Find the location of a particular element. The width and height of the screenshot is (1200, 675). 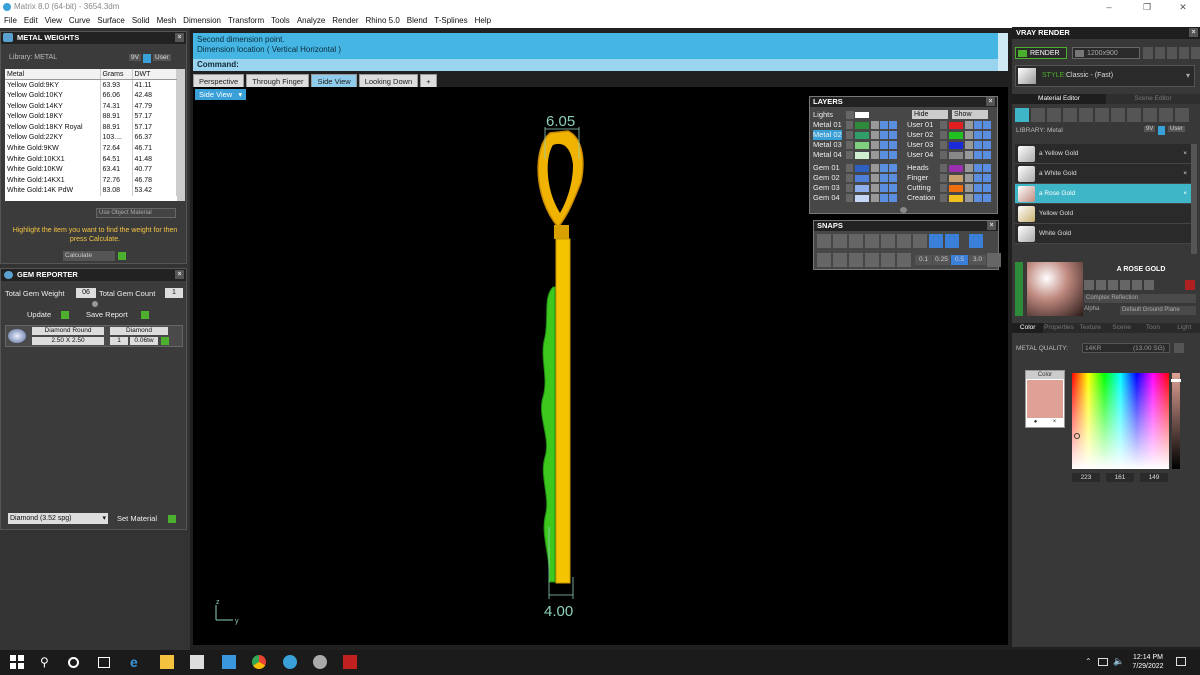

notification-icon is located at coordinates (1181, 661).